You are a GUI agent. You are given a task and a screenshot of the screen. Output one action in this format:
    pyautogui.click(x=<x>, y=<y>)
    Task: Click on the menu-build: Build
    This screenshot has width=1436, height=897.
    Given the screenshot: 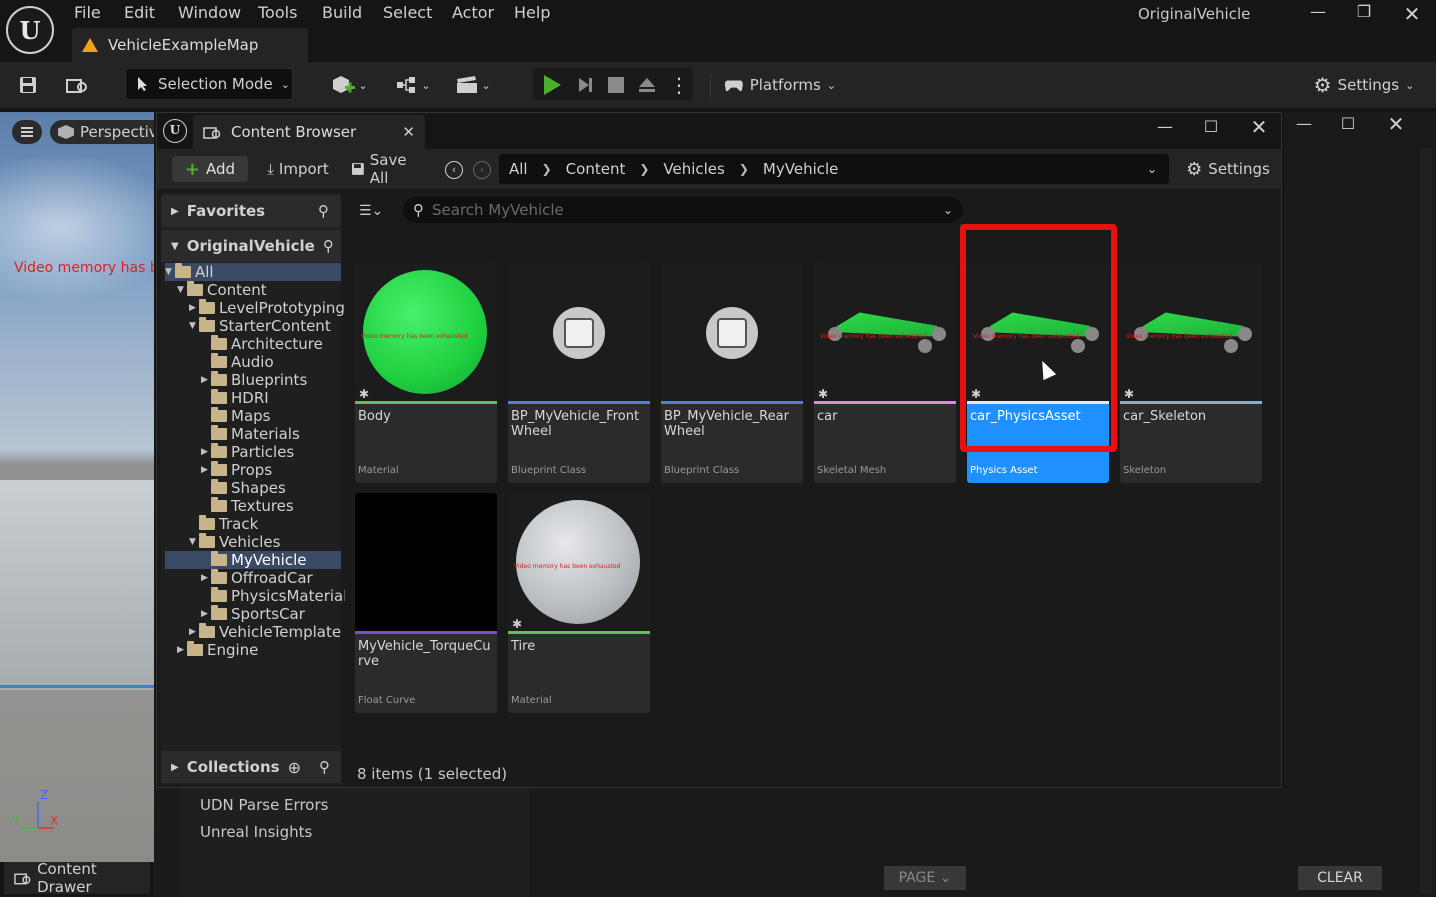 What is the action you would take?
    pyautogui.click(x=342, y=12)
    